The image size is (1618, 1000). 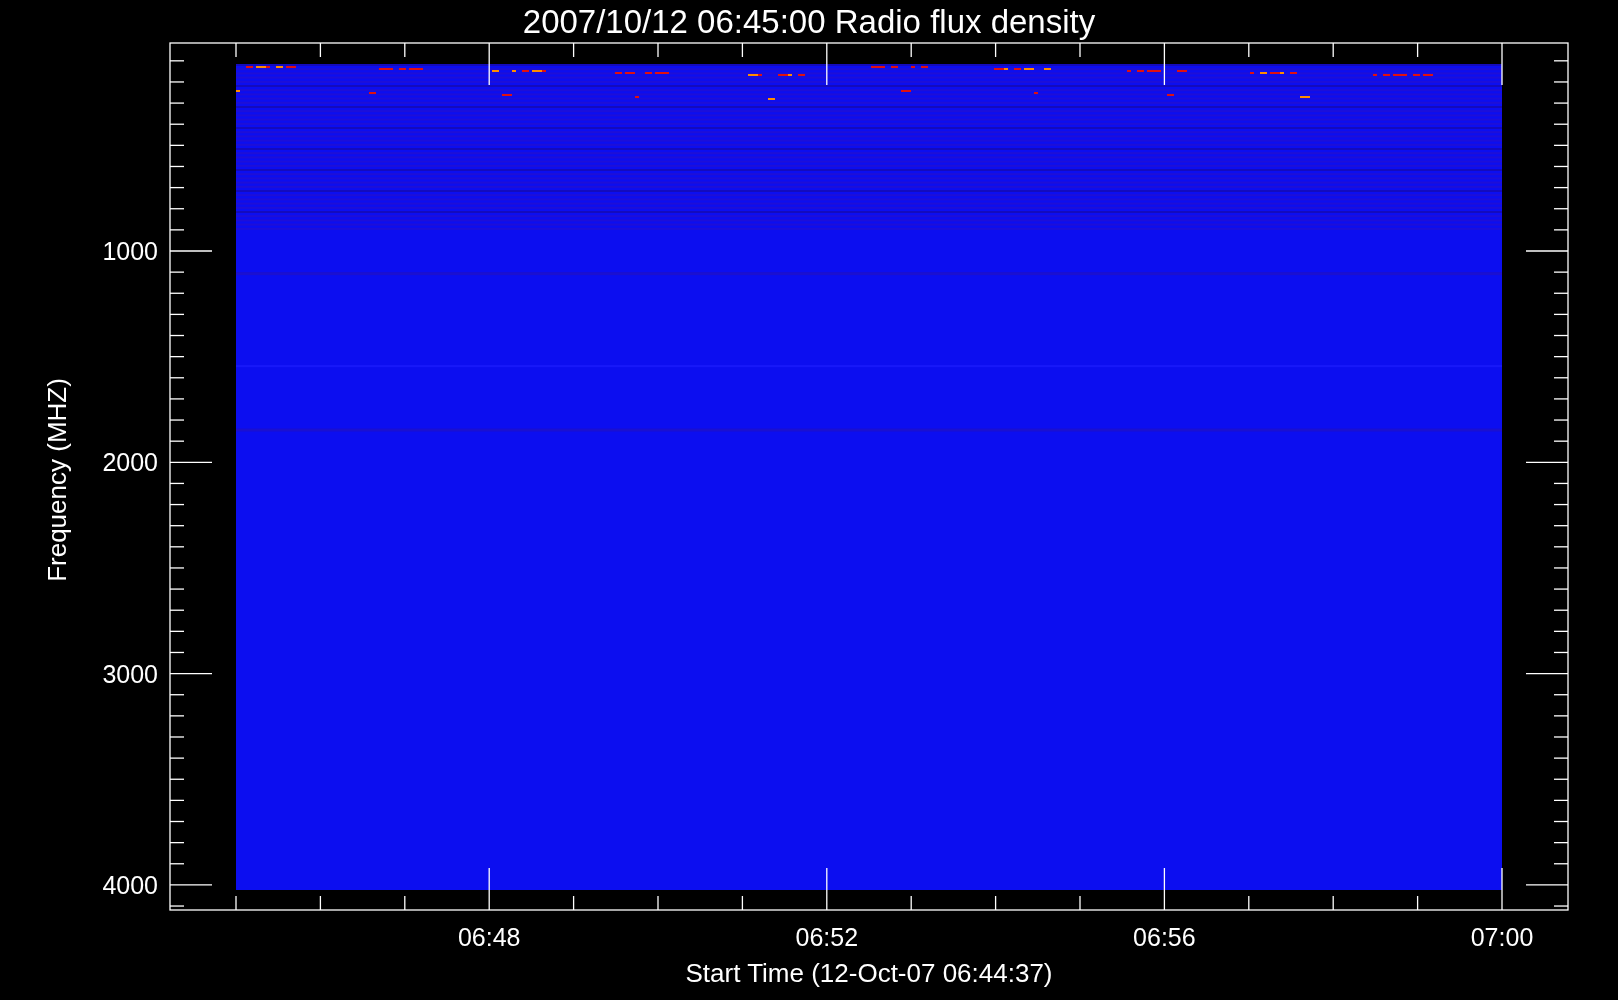 I want to click on y-tick-label: 2000, so click(x=130, y=462).